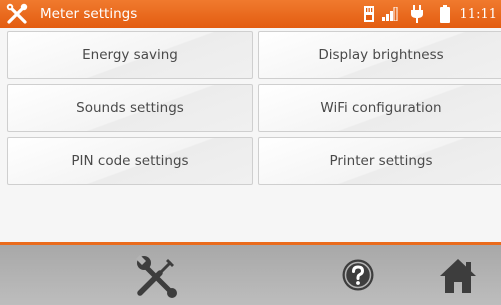 Image resolution: width=501 pixels, height=305 pixels. Describe the element at coordinates (89, 14) in the screenshot. I see `page-title: Meter settings` at that location.